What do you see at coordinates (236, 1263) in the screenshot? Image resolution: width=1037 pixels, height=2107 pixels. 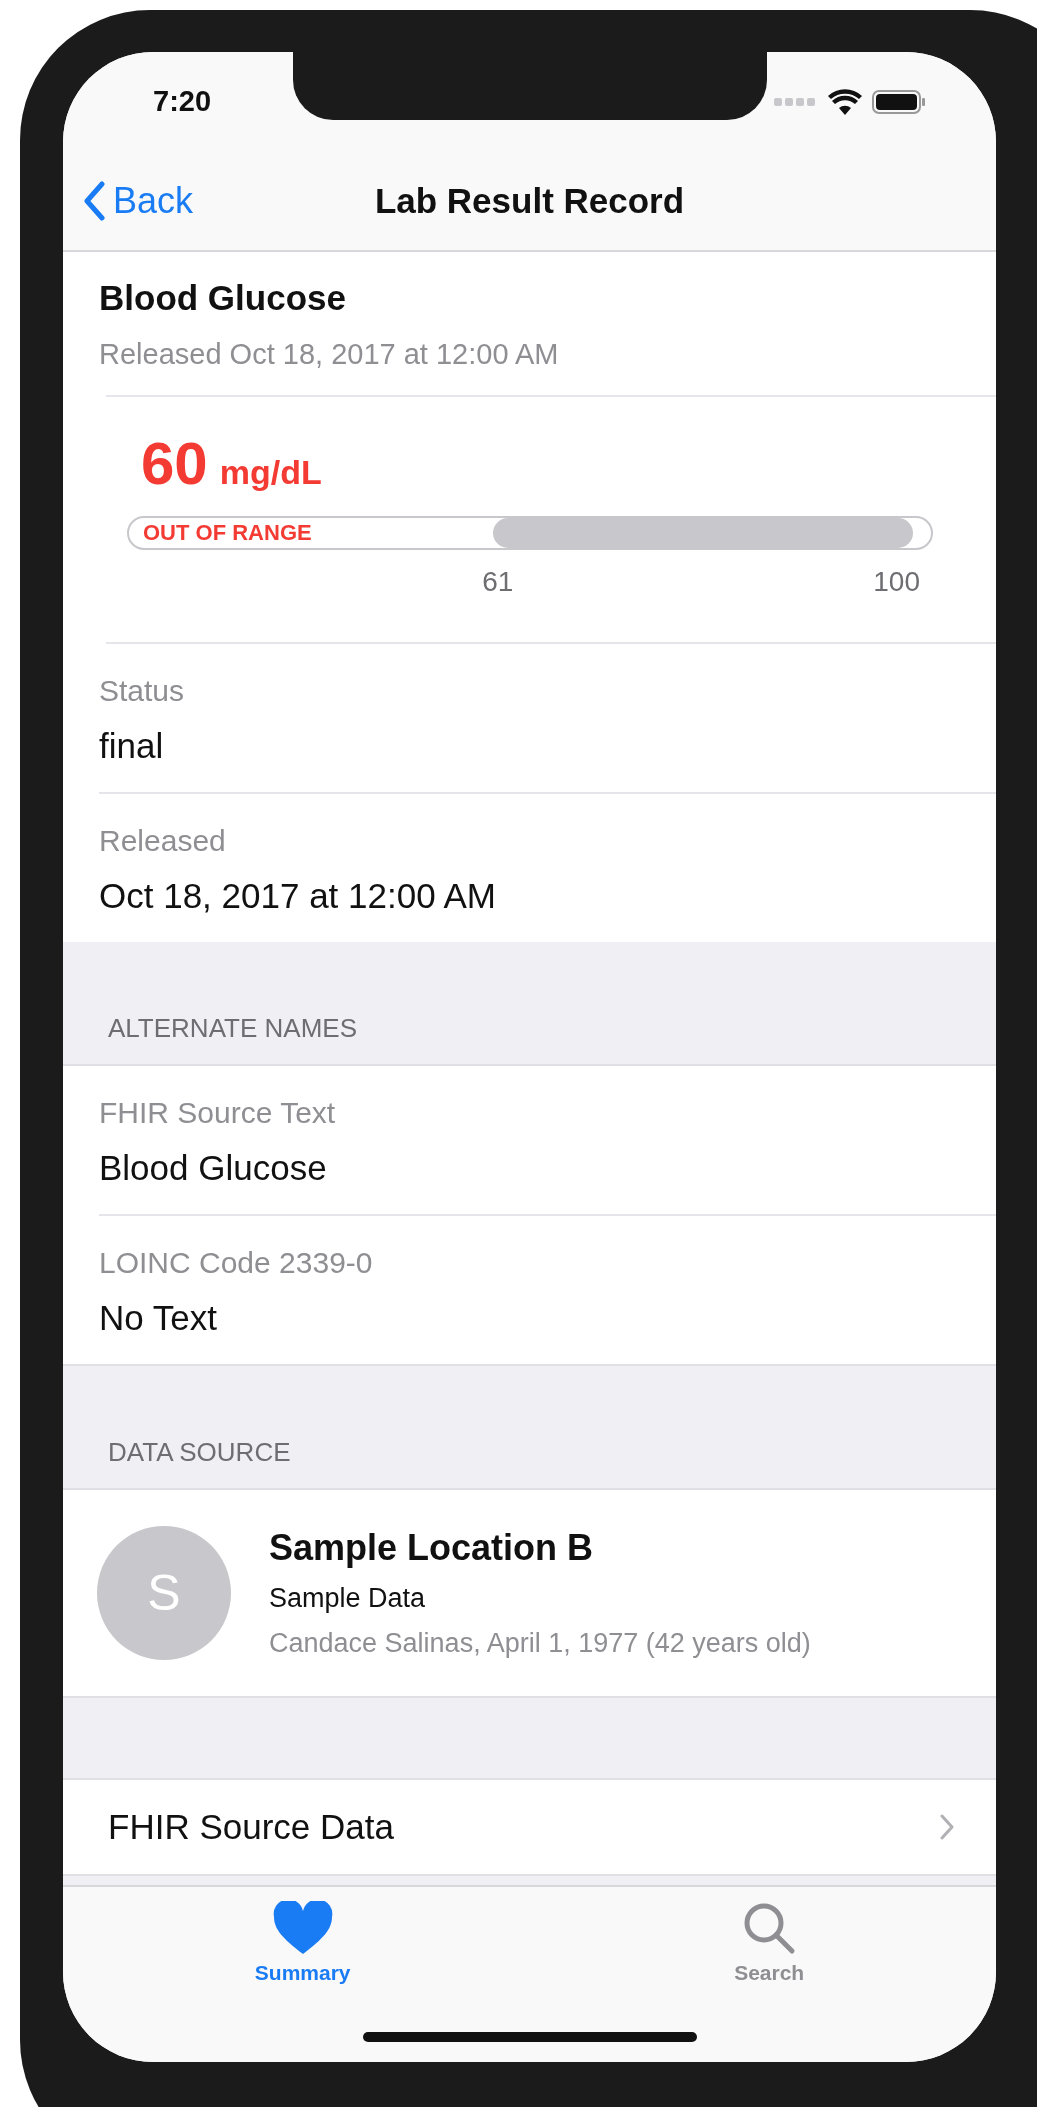 I see `field-label: LOINC Code 2339-0` at bounding box center [236, 1263].